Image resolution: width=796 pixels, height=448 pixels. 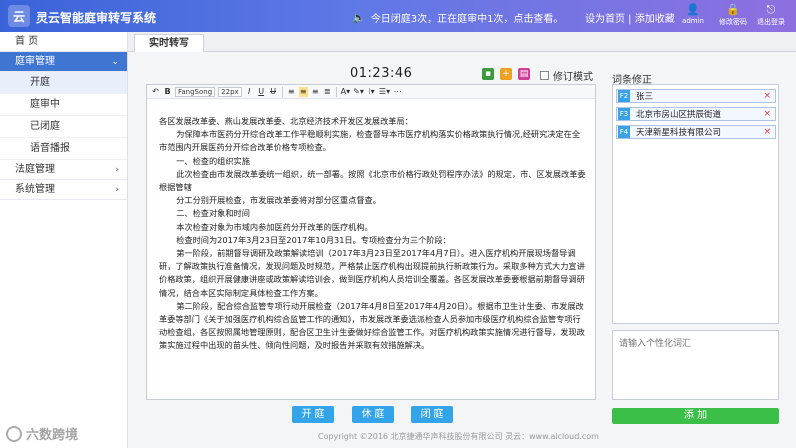 I want to click on trial-notice: 🔈 今日闭庭3次，正在庭审中1次，点击查看。, so click(x=457, y=17).